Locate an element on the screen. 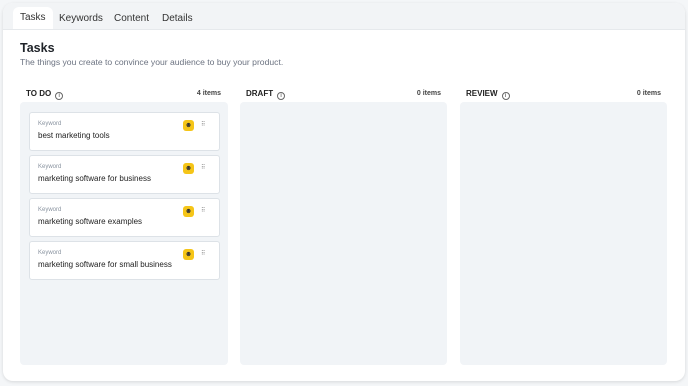  column-title: TO DO is located at coordinates (39, 93).